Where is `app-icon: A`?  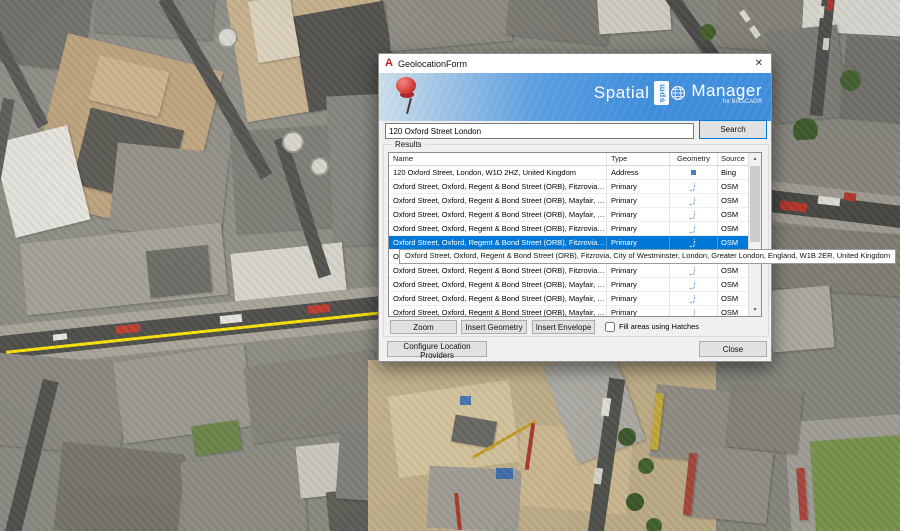 app-icon: A is located at coordinates (389, 63).